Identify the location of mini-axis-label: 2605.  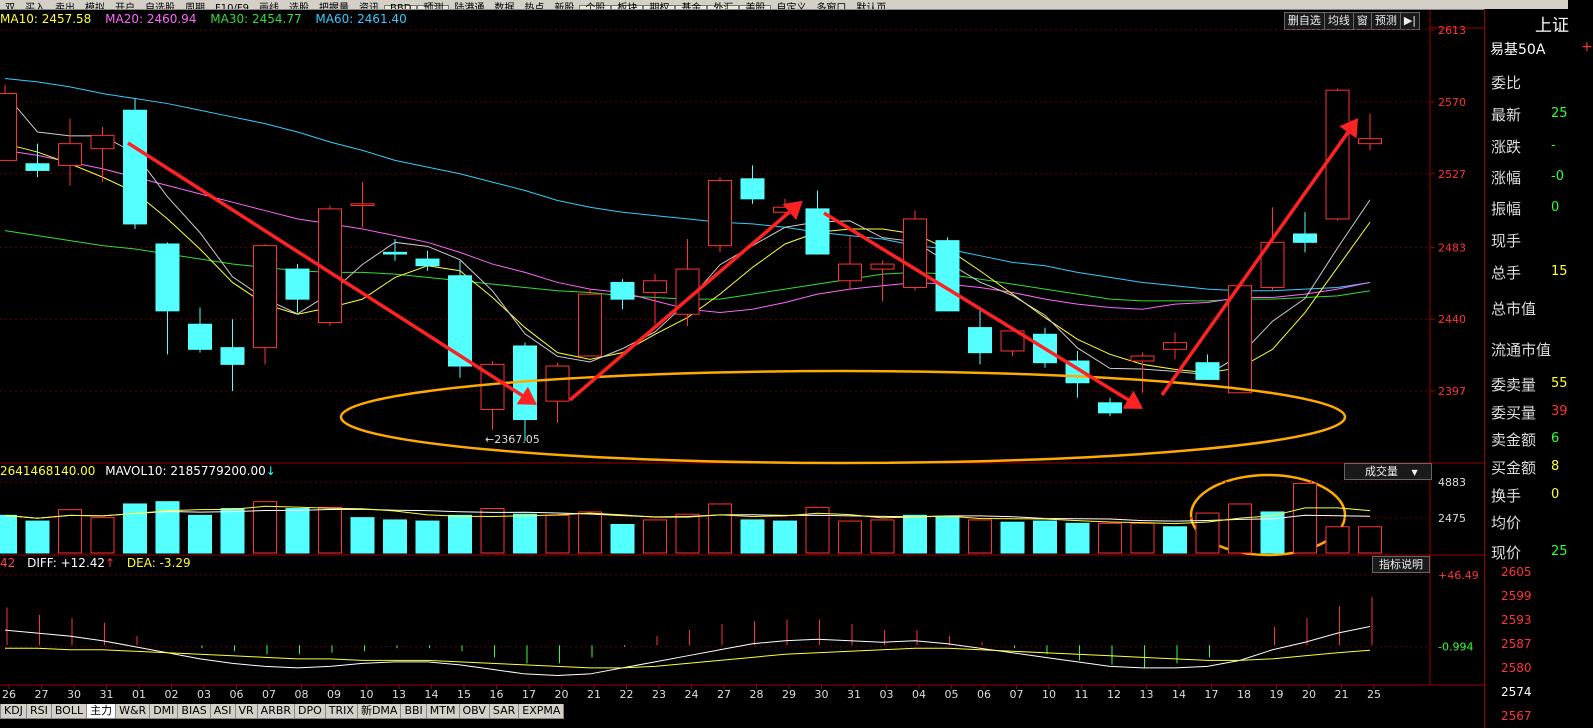
(1516, 572).